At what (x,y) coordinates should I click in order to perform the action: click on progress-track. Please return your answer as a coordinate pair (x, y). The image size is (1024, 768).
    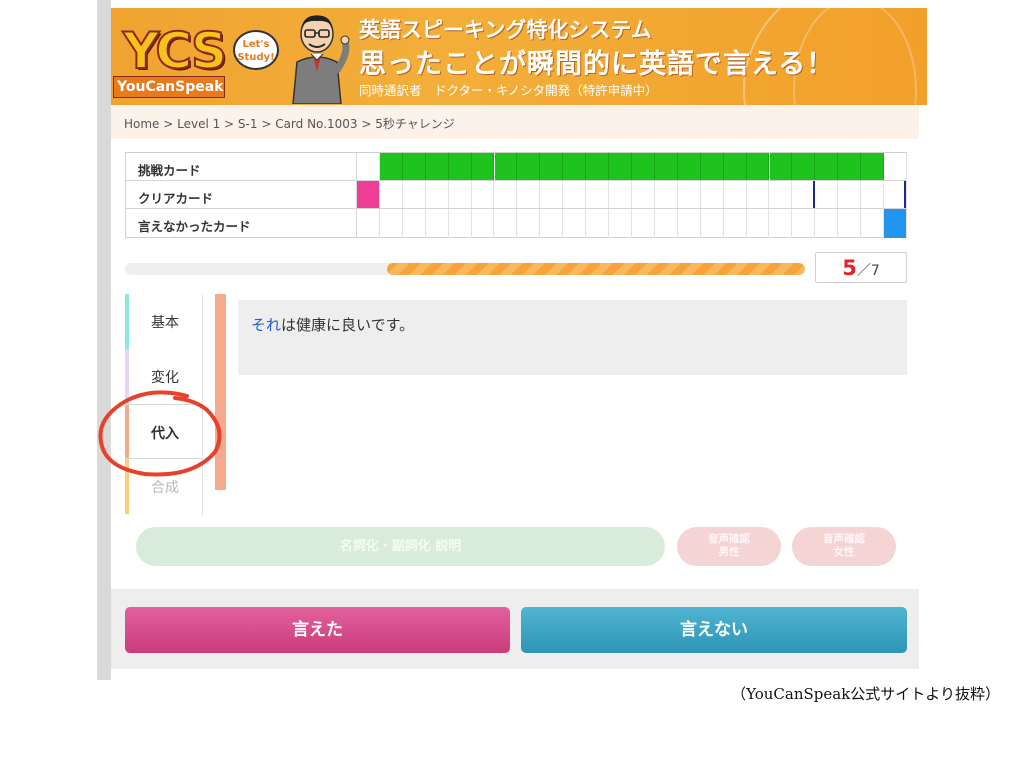
    Looking at the image, I should click on (465, 269).